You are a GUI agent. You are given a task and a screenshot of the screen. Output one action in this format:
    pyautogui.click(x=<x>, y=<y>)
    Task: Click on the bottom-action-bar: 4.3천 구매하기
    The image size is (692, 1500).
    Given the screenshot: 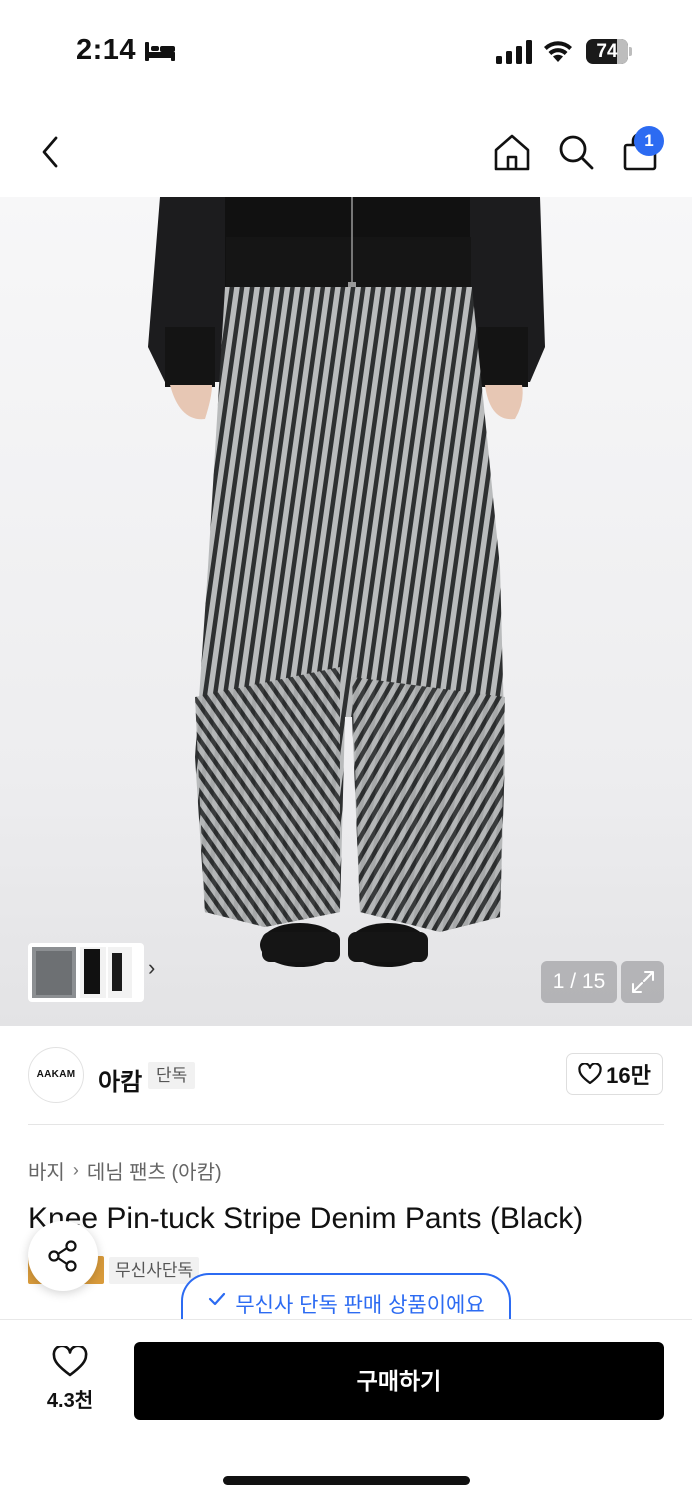 What is the action you would take?
    pyautogui.click(x=346, y=1409)
    